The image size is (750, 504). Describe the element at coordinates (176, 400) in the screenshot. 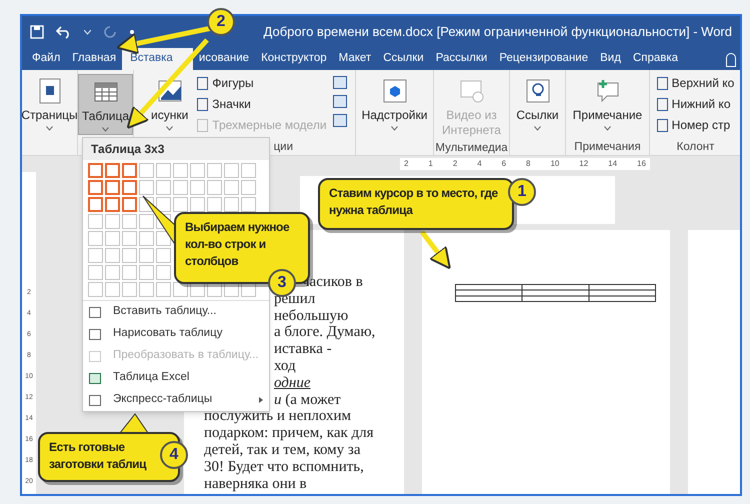

I see `menu-item: Экспресс-таблицы` at that location.